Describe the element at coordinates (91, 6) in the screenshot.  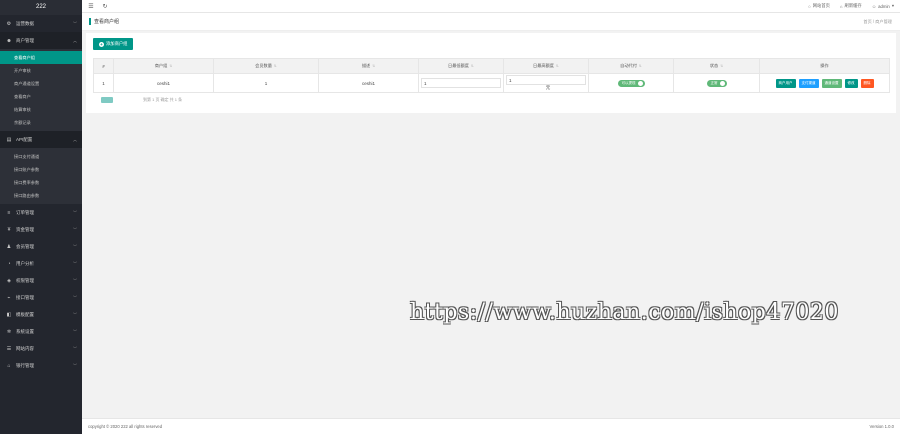
I see `menu-toggle-icon: ☰` at that location.